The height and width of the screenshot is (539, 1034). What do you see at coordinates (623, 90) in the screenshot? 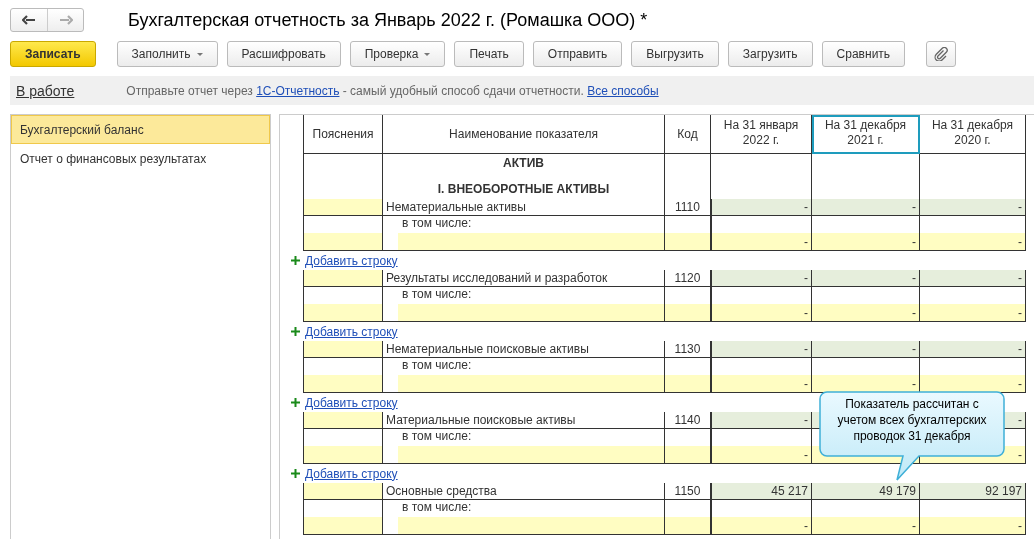
I see `all-methods-link: Все способы` at bounding box center [623, 90].